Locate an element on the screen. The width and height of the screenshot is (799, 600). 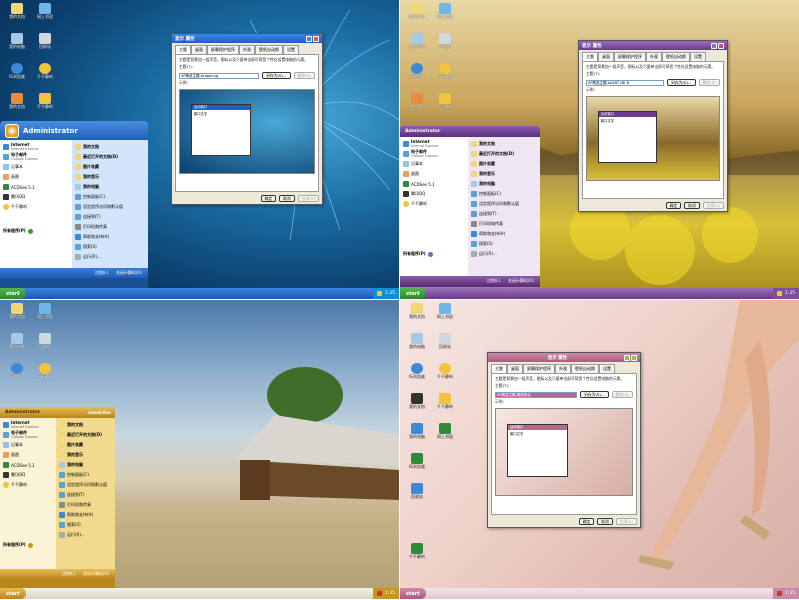
theme-select: XP精选主题-Aragorn\g is located at coordinates (219, 75).